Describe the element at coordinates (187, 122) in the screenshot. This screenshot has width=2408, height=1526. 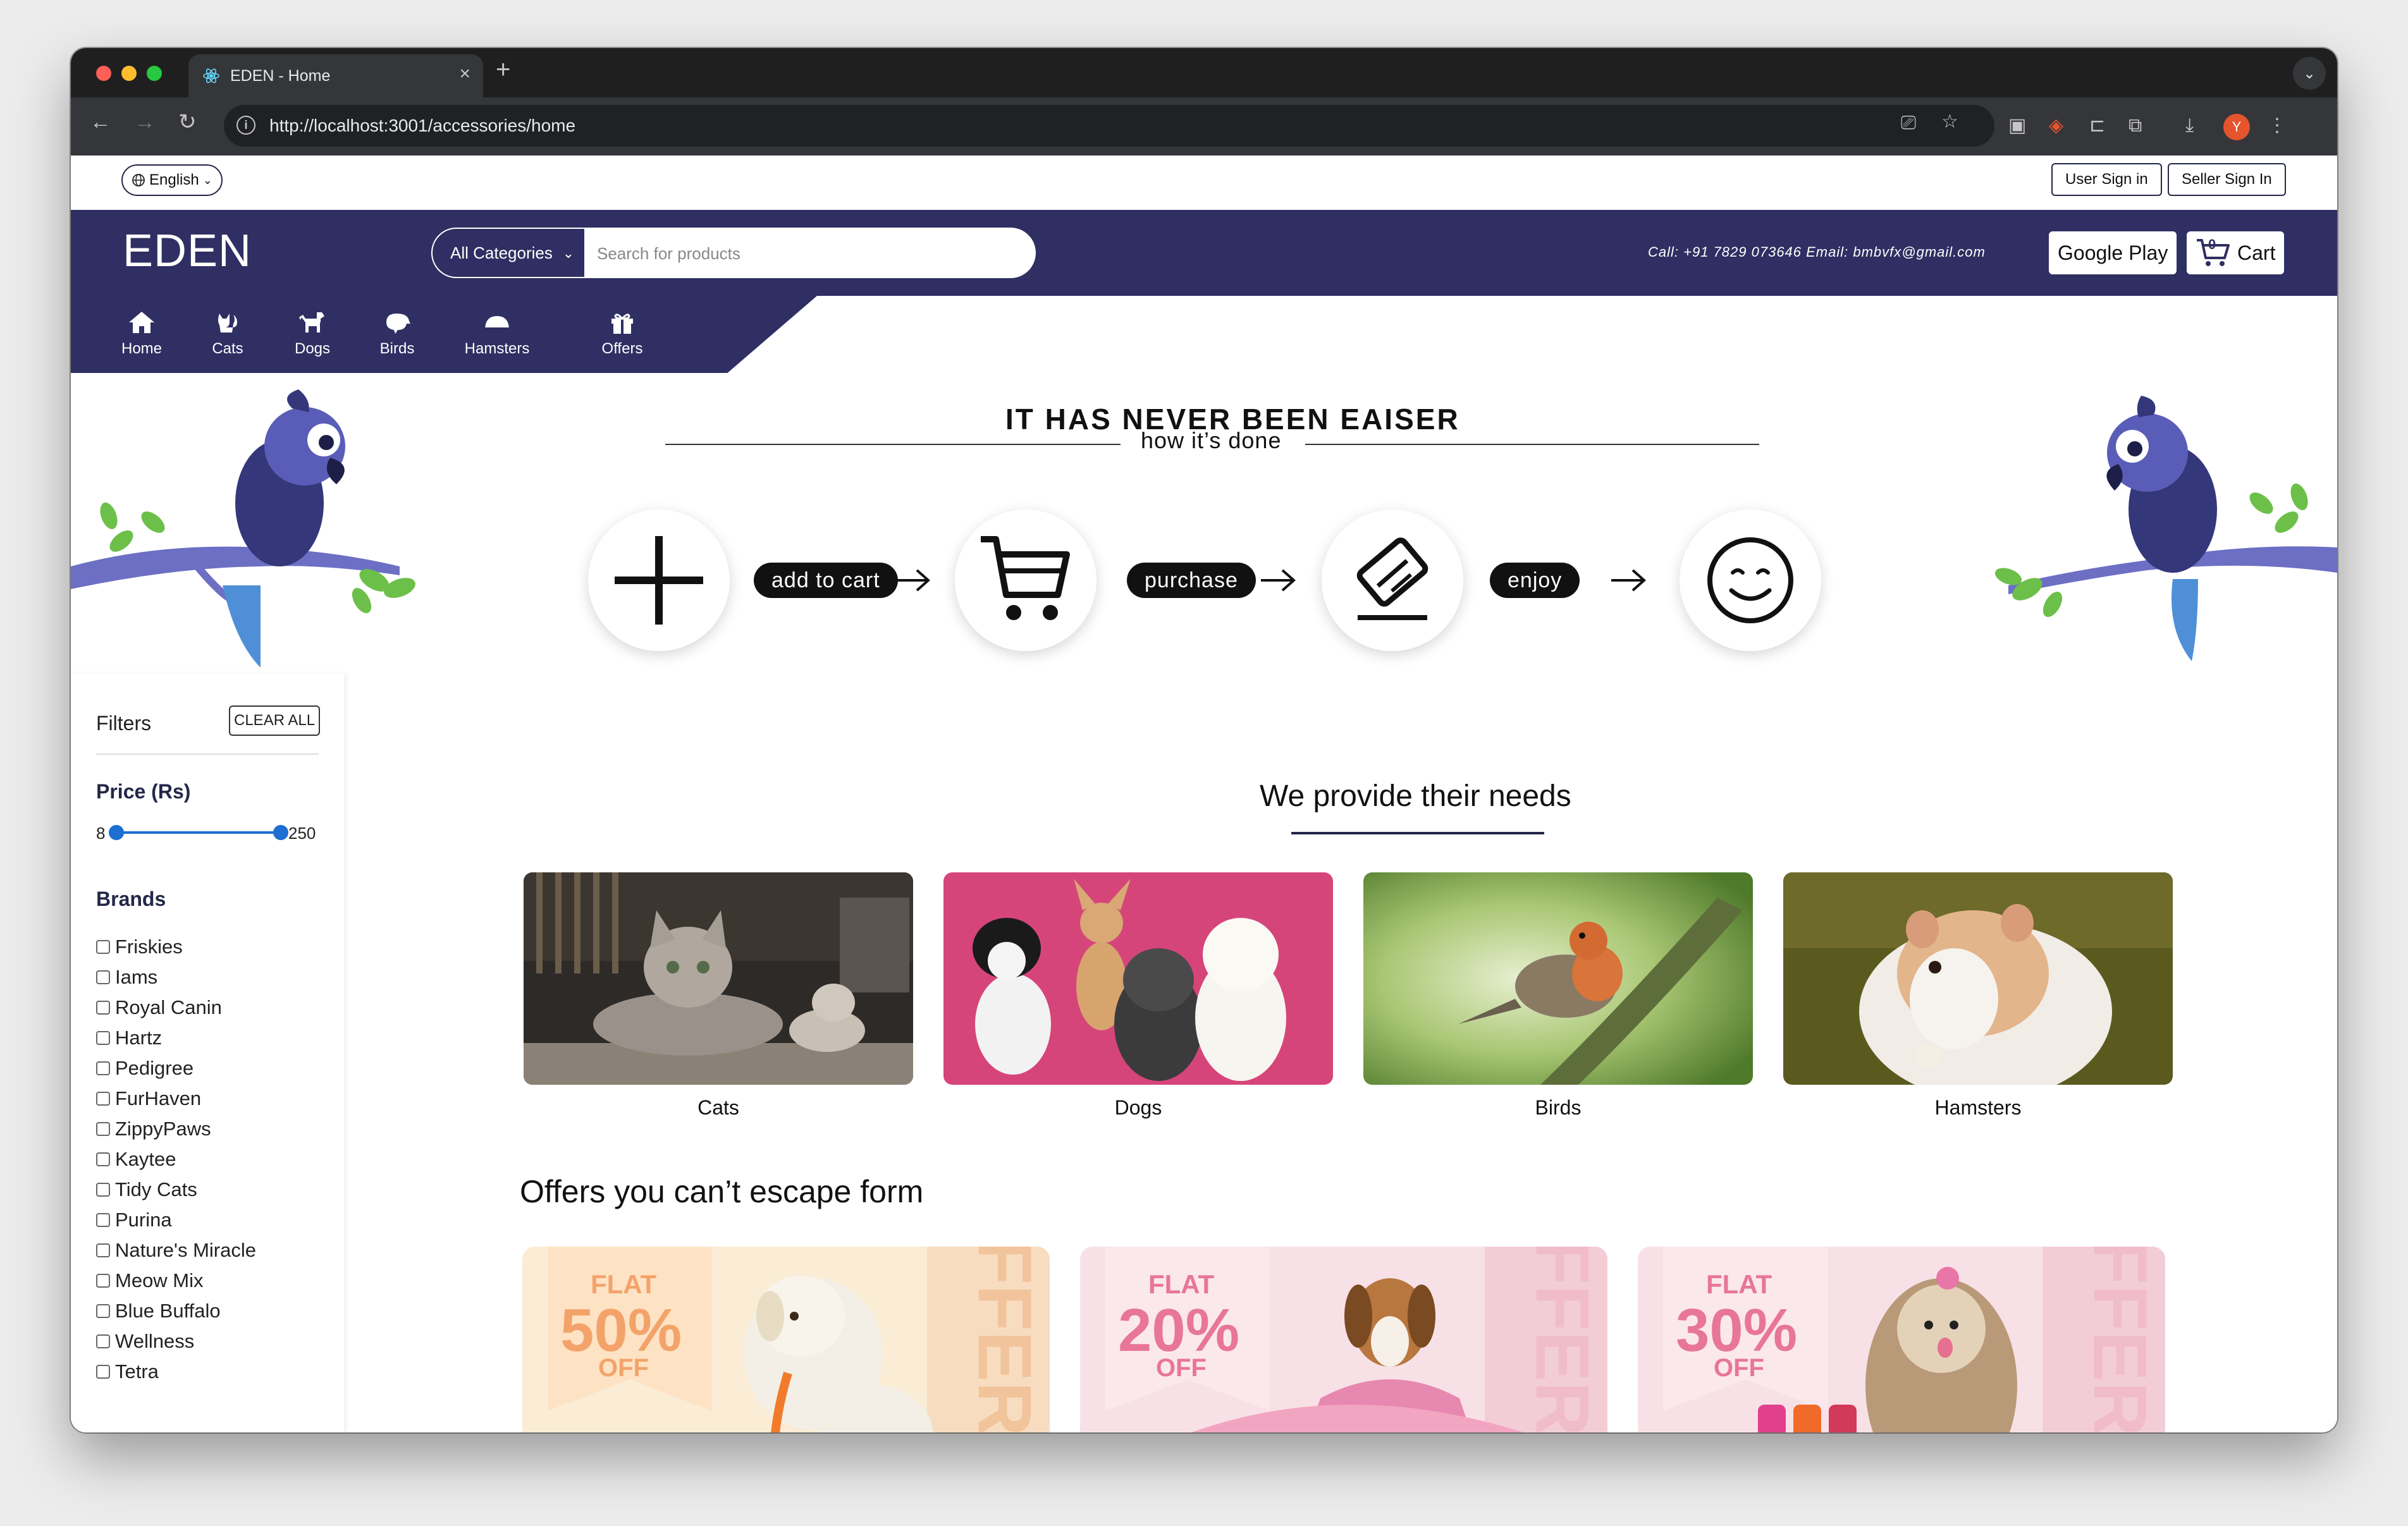
I see `reload-icon: ↻` at that location.